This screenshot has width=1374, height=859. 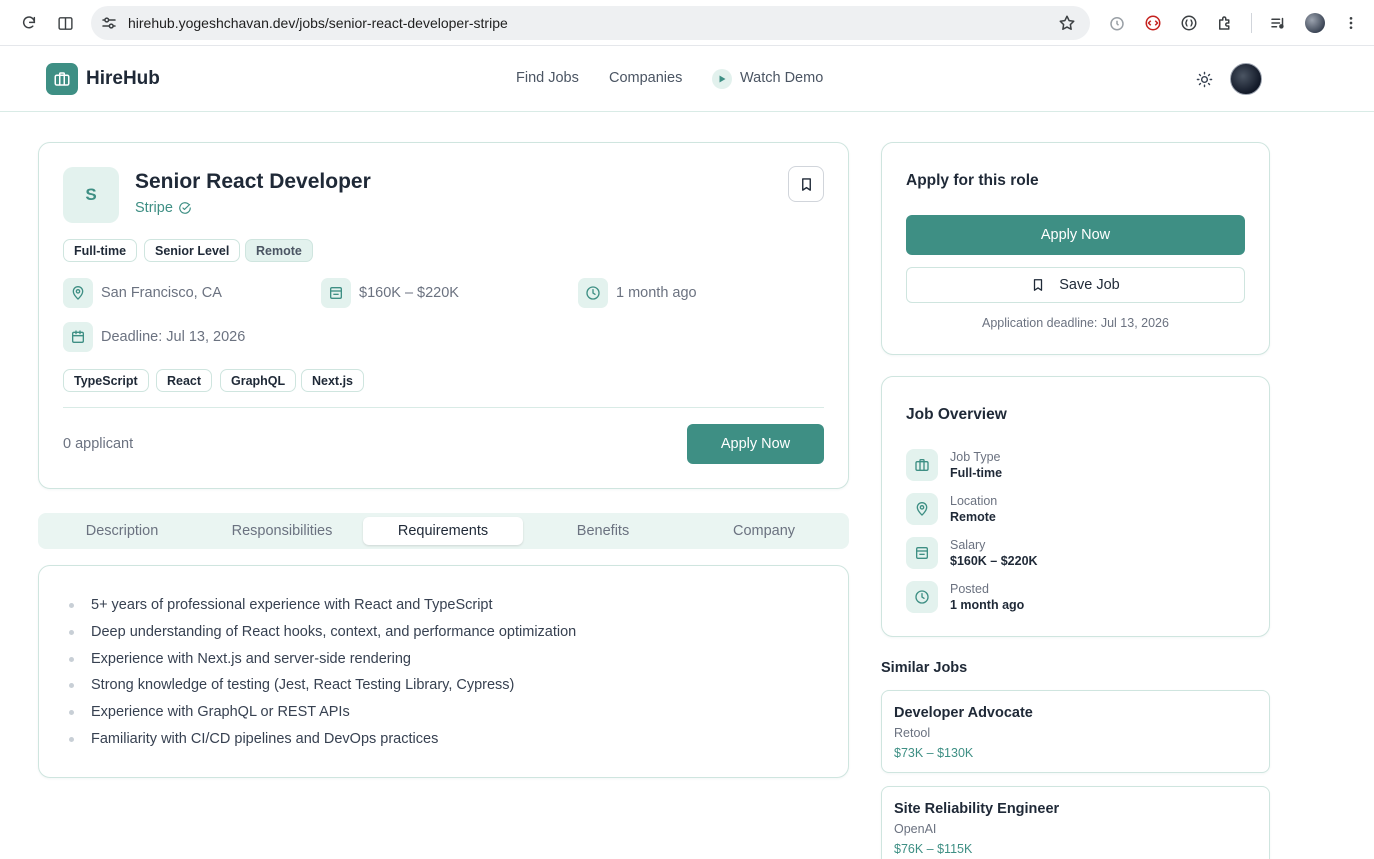 I want to click on skill-tag: GraphQL, so click(x=258, y=380).